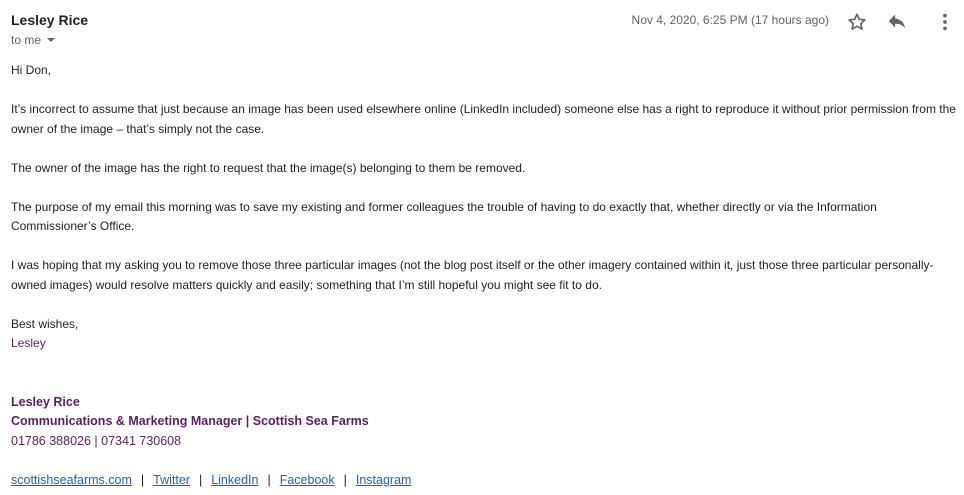  What do you see at coordinates (51, 40) in the screenshot?
I see `chevron-down-icon` at bounding box center [51, 40].